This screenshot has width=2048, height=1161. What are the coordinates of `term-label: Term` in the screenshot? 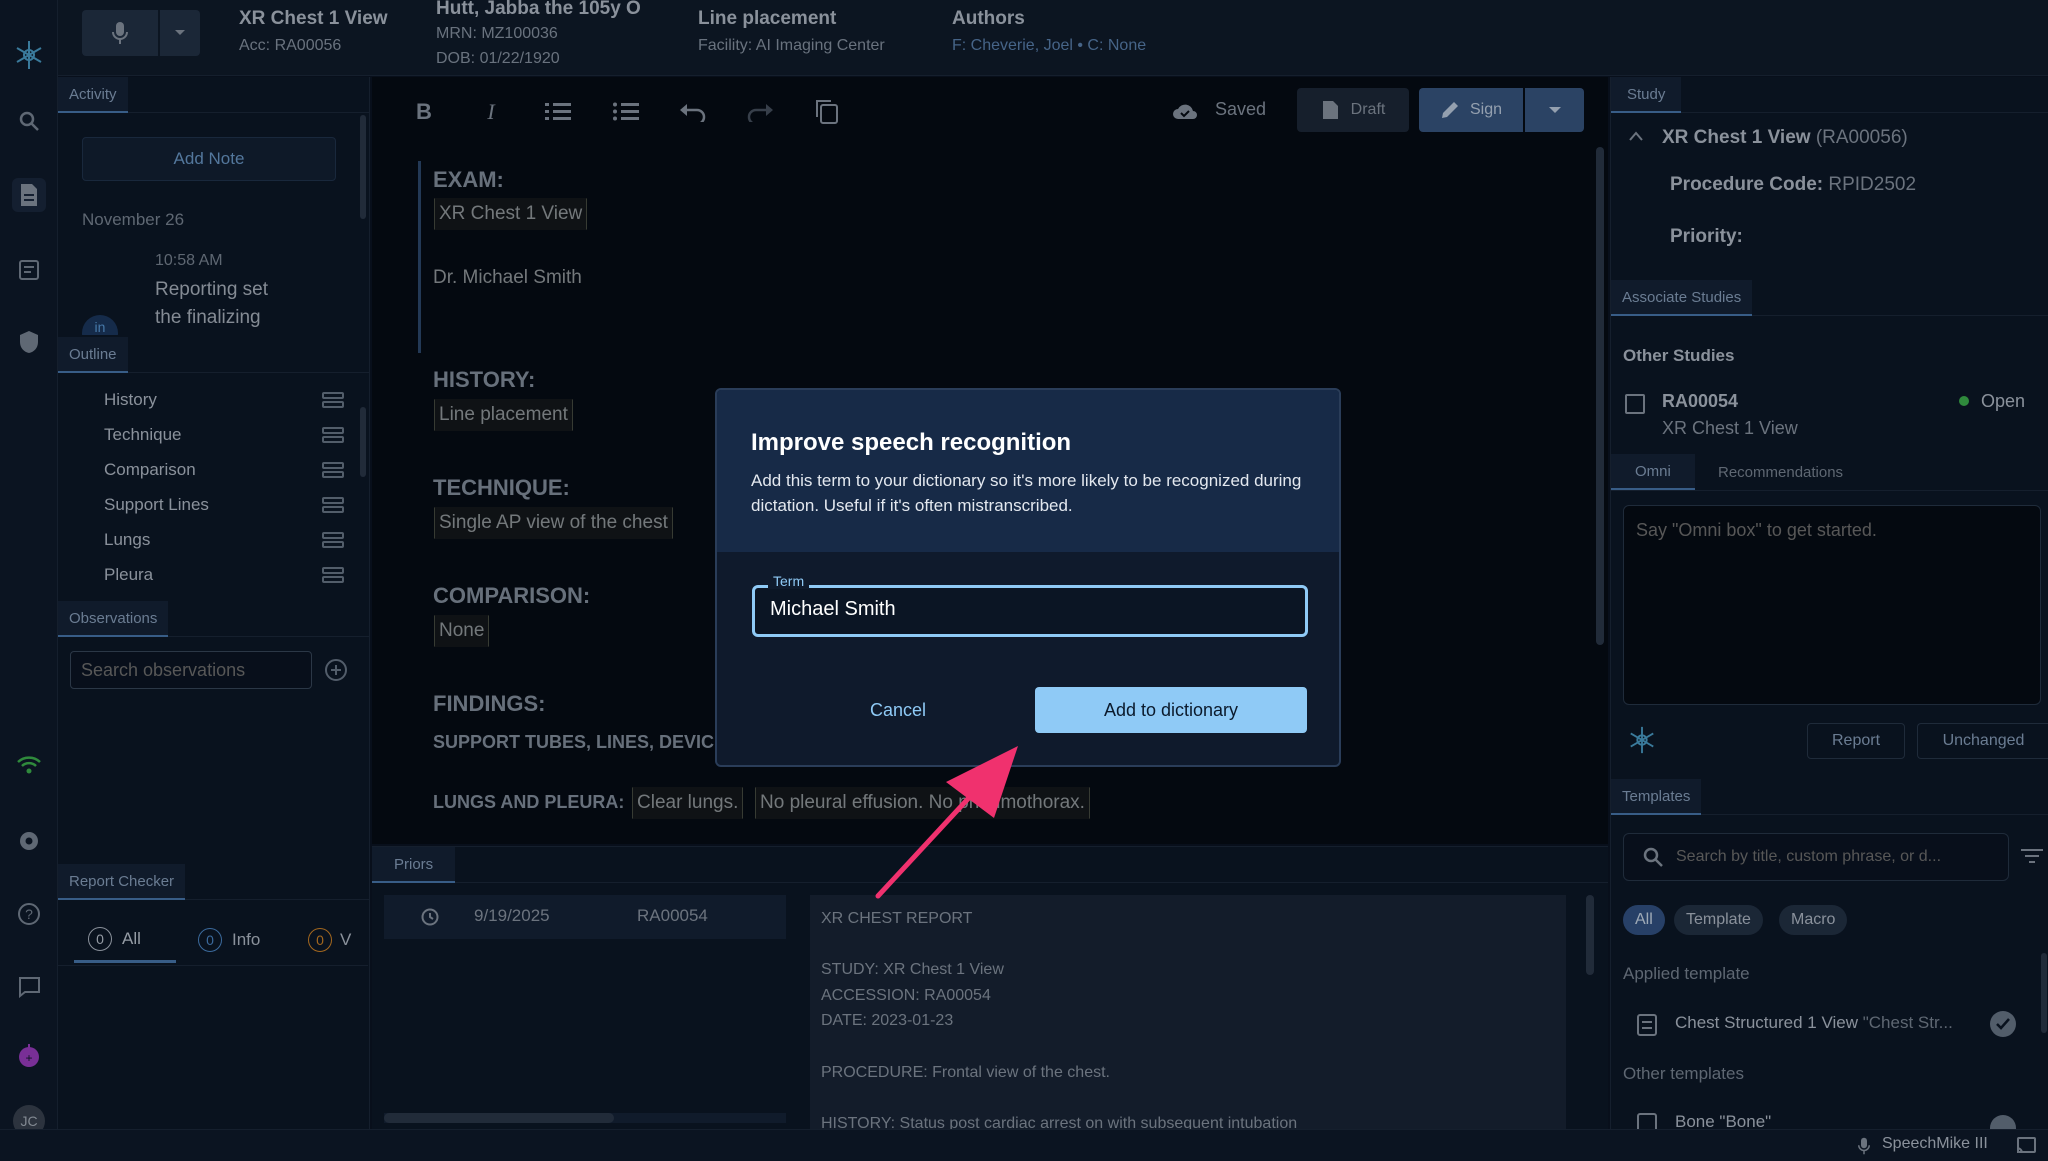 It's located at (789, 581).